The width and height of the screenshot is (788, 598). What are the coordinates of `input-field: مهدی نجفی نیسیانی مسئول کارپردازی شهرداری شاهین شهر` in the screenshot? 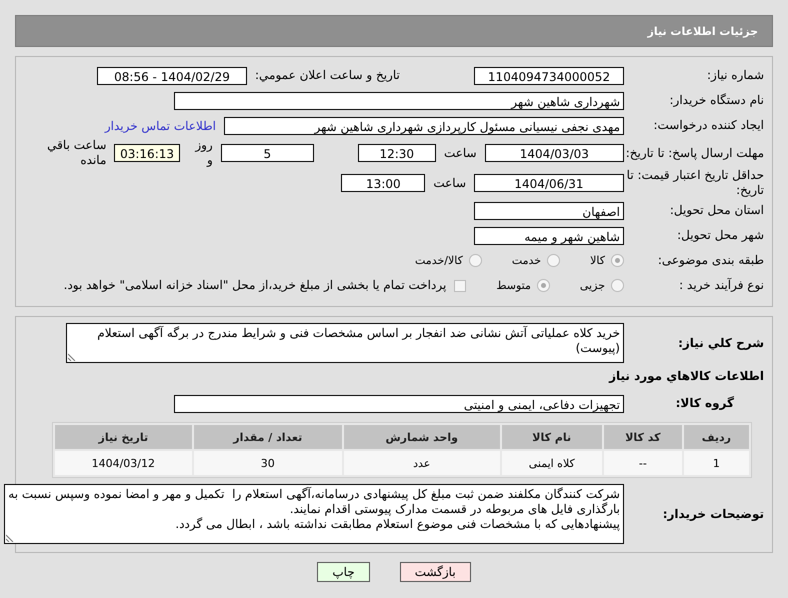 It's located at (424, 125).